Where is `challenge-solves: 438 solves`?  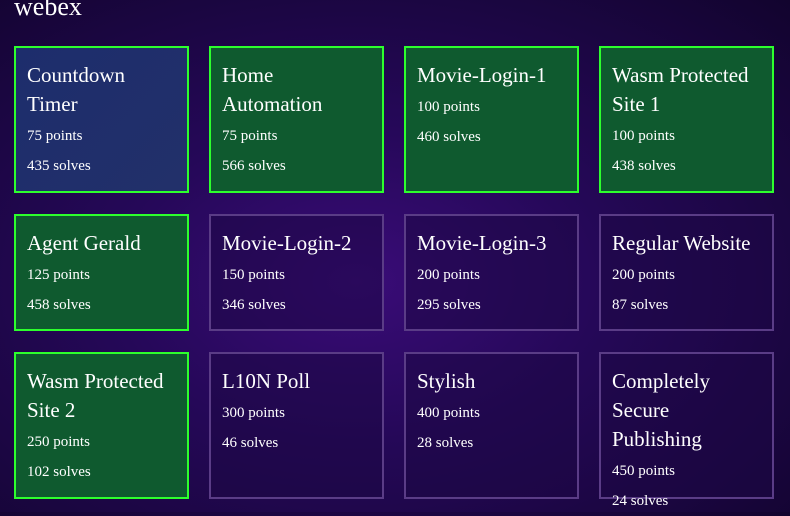 challenge-solves: 438 solves is located at coordinates (644, 166).